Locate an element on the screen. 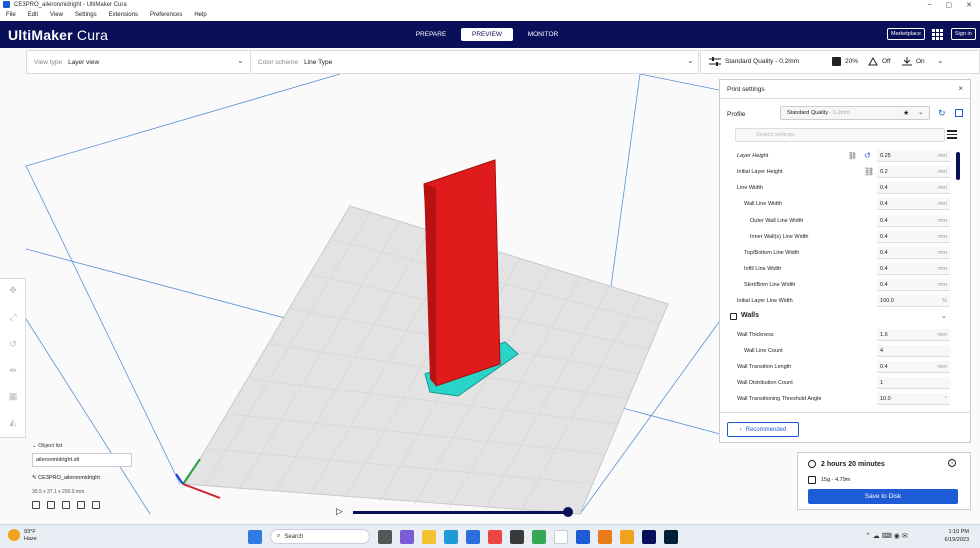 The image size is (980, 548). recommended-button: ‹ Recommended is located at coordinates (763, 429).